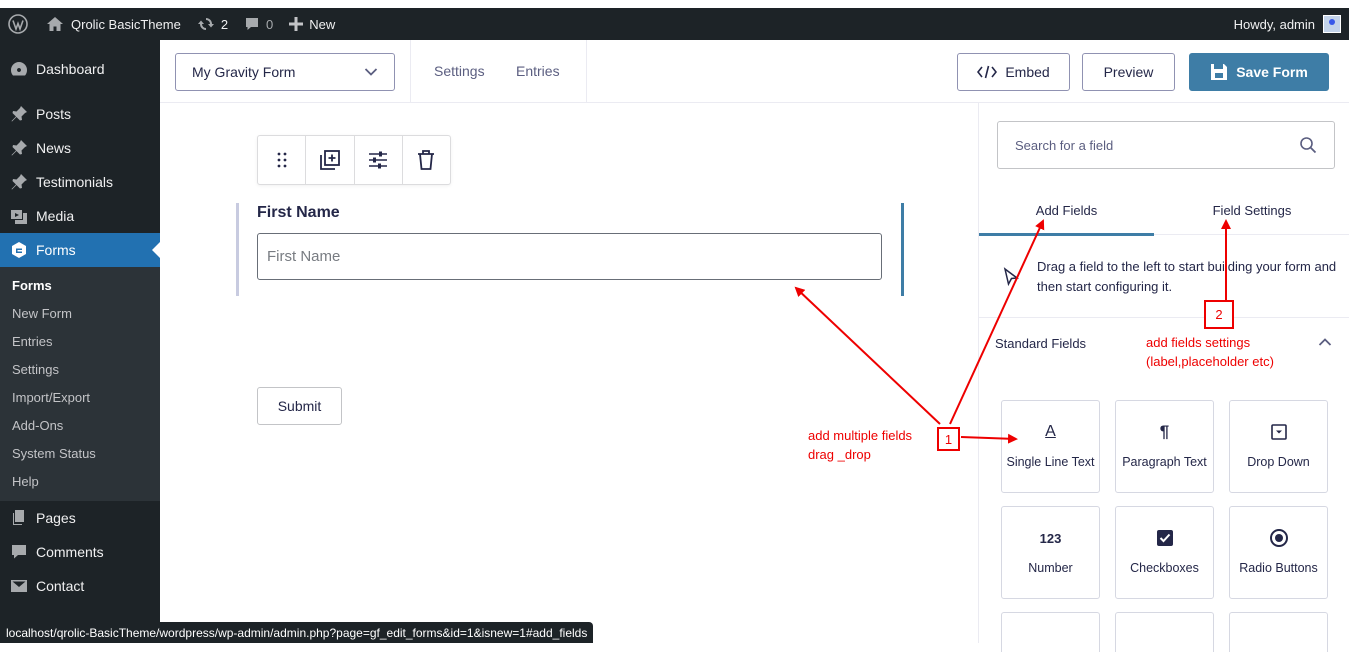 The height and width of the screenshot is (652, 1349). Describe the element at coordinates (80, 369) in the screenshot. I see `submenu-settings: Settings` at that location.